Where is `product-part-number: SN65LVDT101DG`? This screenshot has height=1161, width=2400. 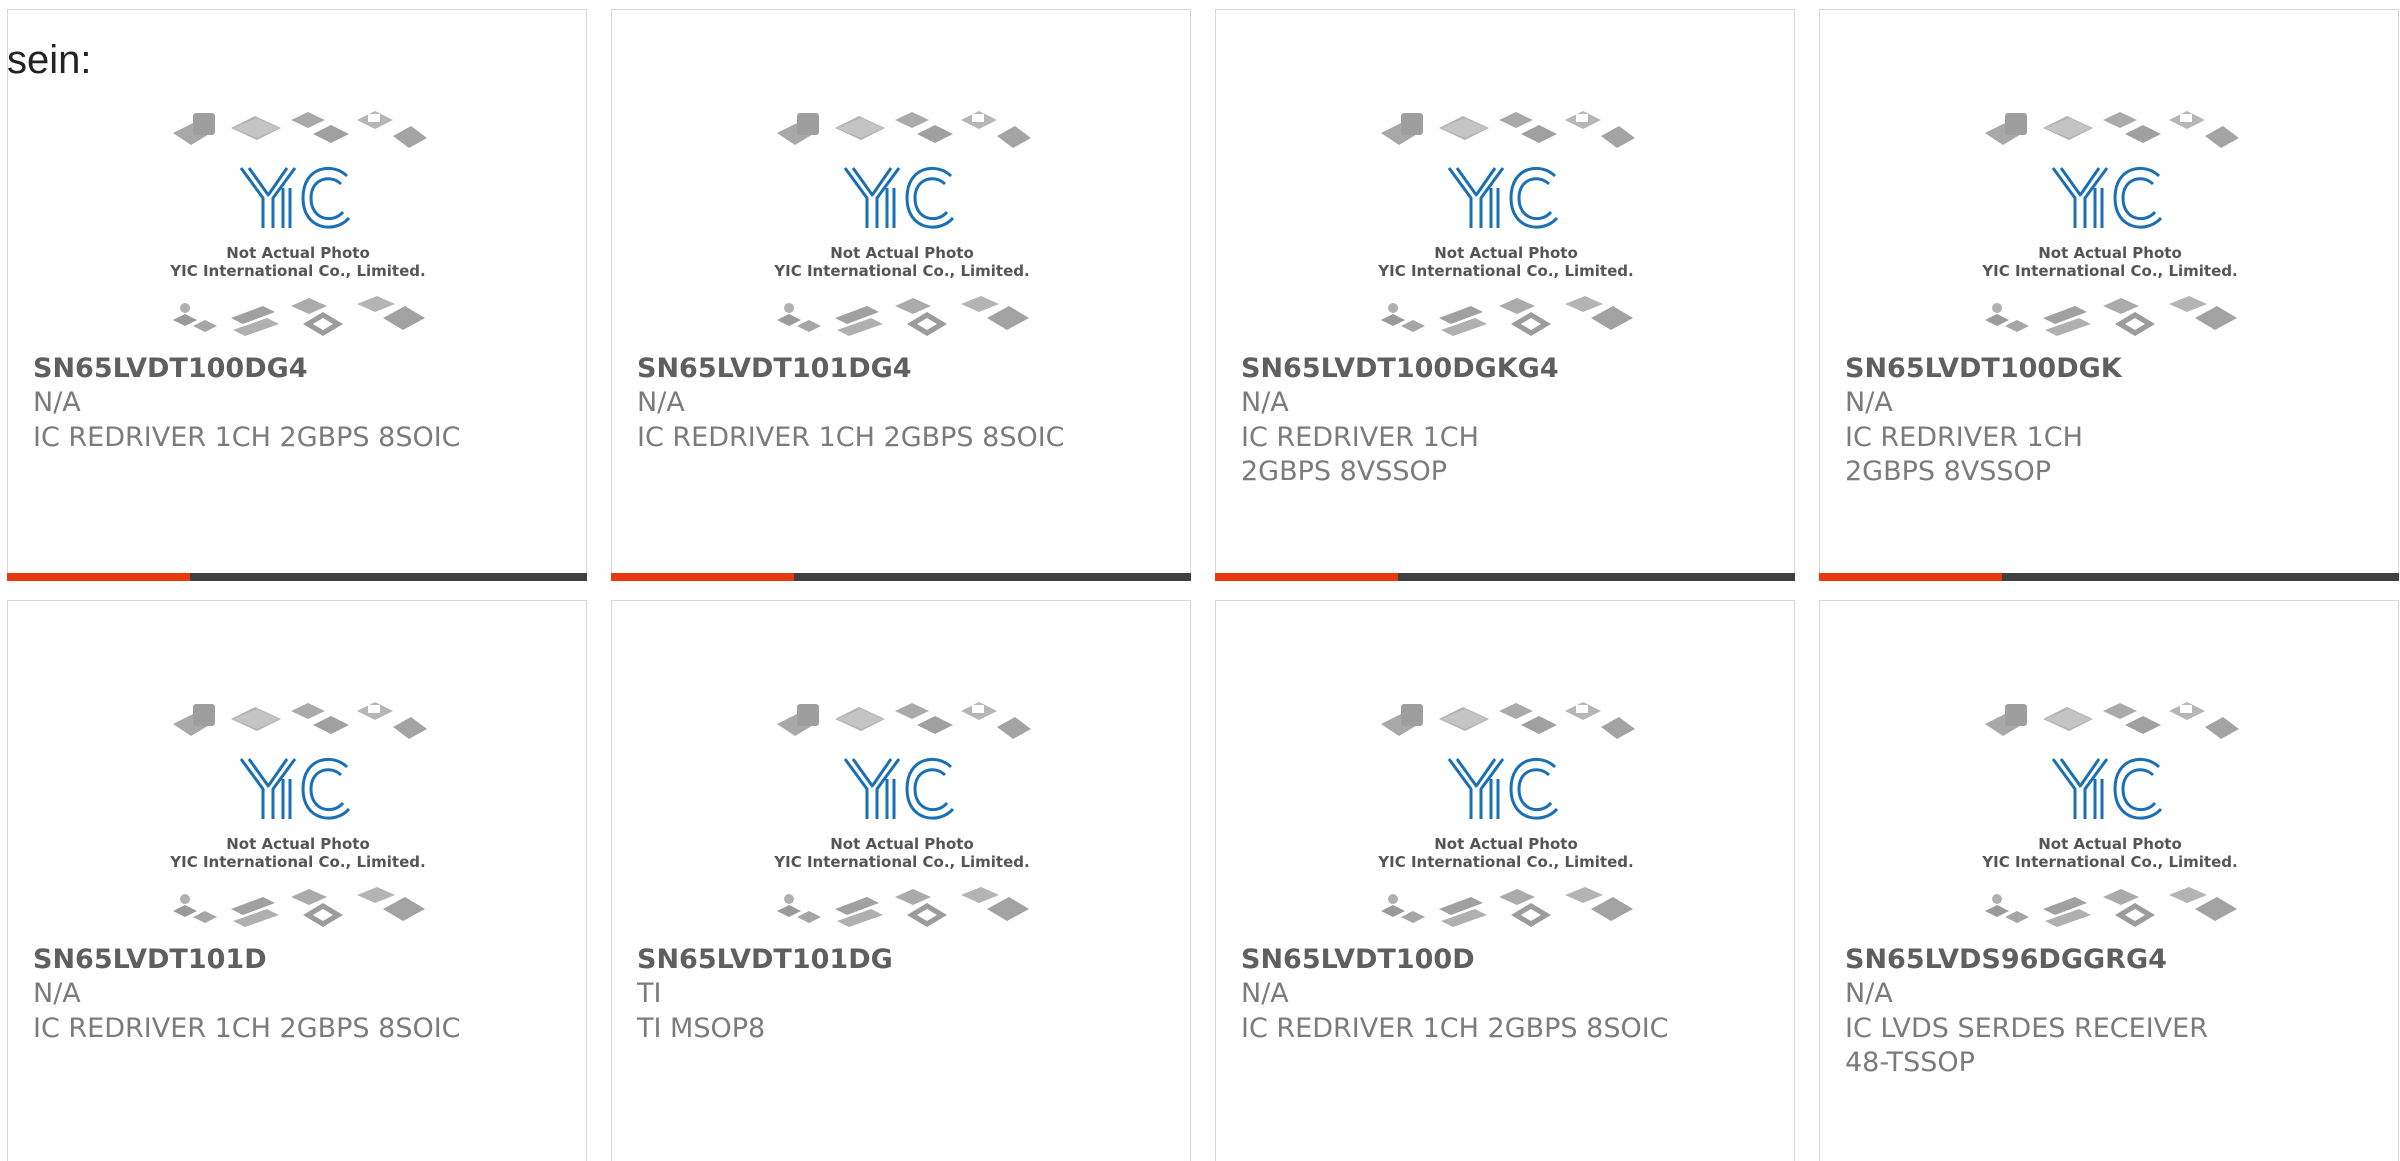
product-part-number: SN65LVDT101DG is located at coordinates (765, 959).